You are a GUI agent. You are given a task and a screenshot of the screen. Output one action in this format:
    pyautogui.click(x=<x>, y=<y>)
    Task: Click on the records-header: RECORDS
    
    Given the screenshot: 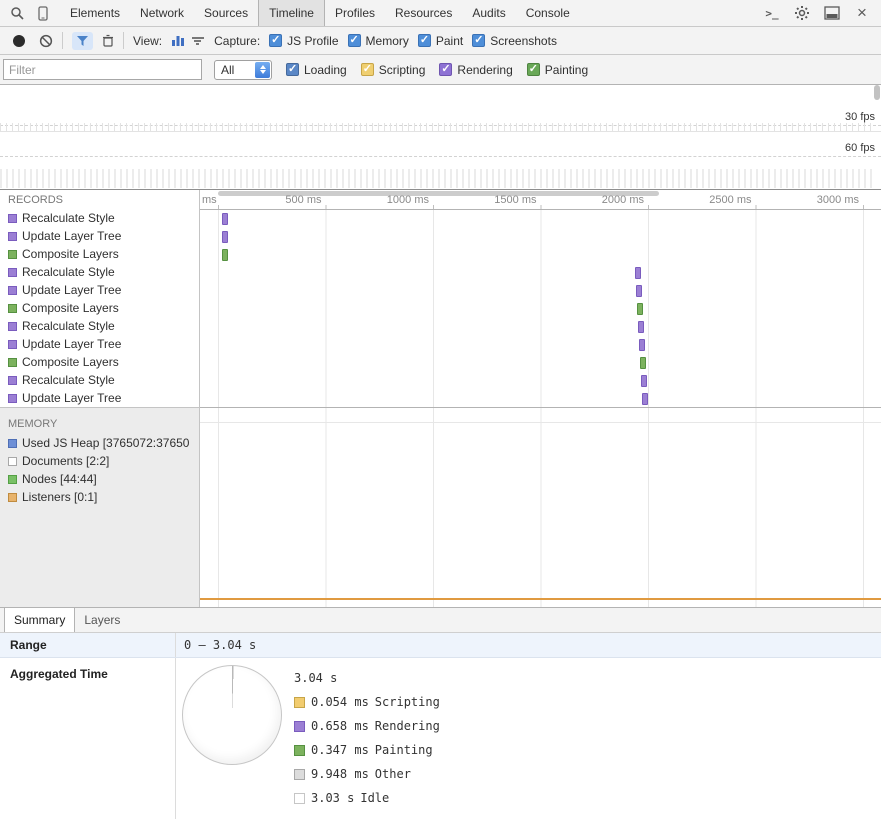 What is the action you would take?
    pyautogui.click(x=36, y=200)
    